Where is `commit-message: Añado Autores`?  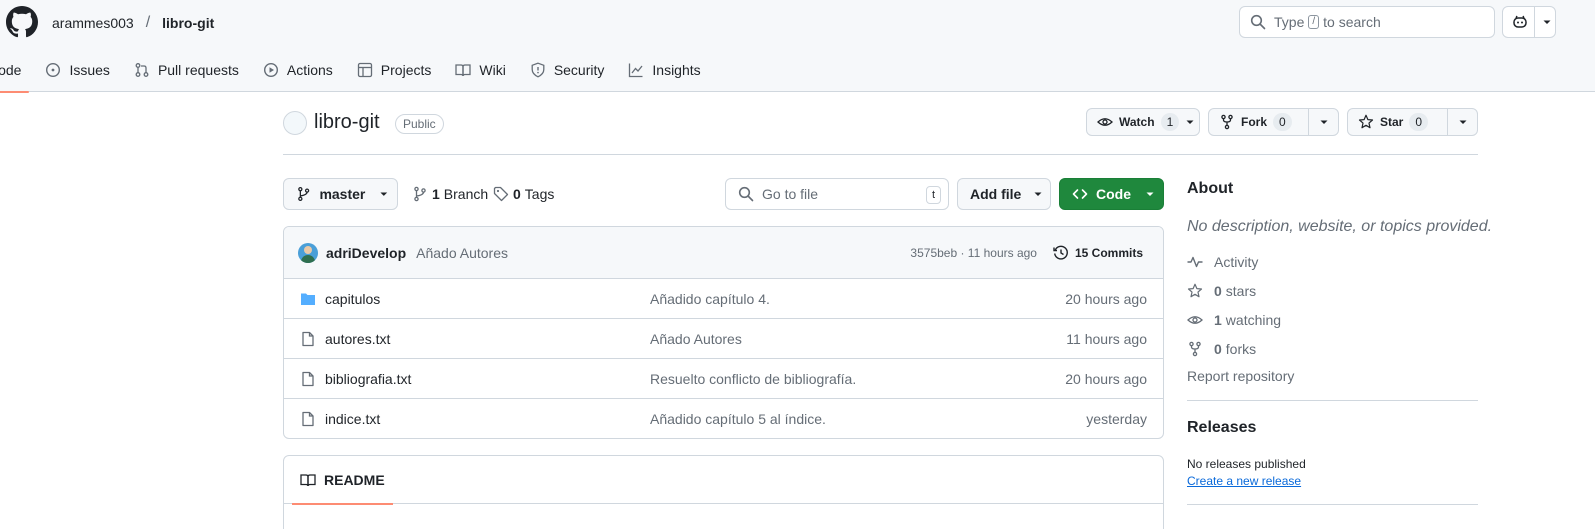 commit-message: Añado Autores is located at coordinates (462, 253).